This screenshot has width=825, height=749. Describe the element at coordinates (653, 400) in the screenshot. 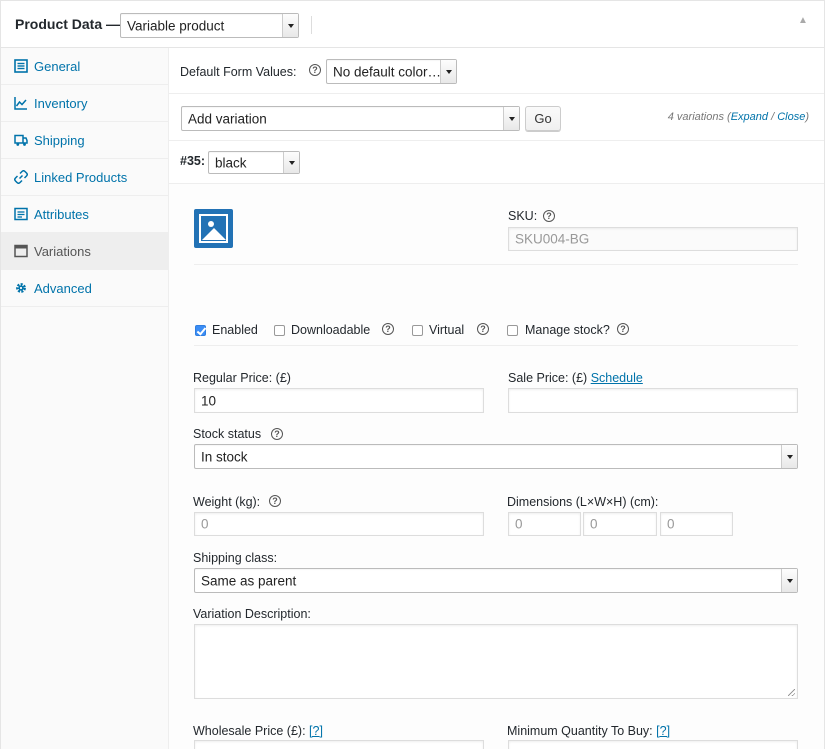

I see `sale-price-input` at that location.